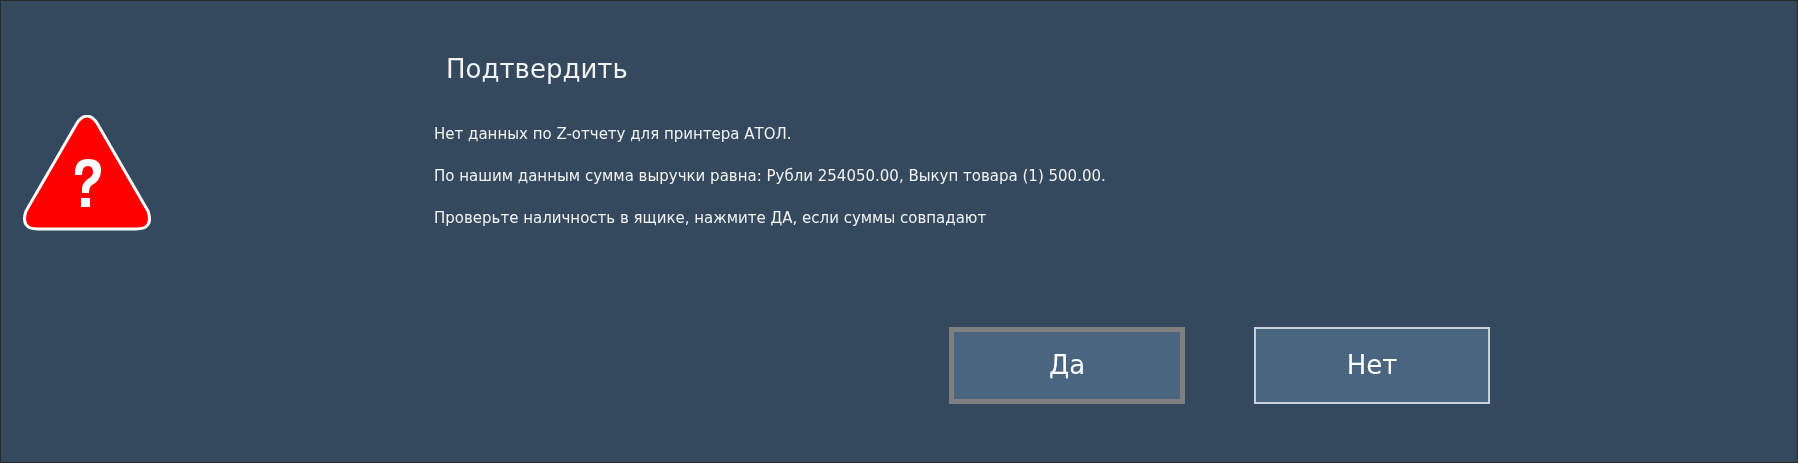 This screenshot has height=463, width=1798. Describe the element at coordinates (613, 134) in the screenshot. I see `message-line: Нет данных по Z-отчету для принтера АТОЛ.` at that location.